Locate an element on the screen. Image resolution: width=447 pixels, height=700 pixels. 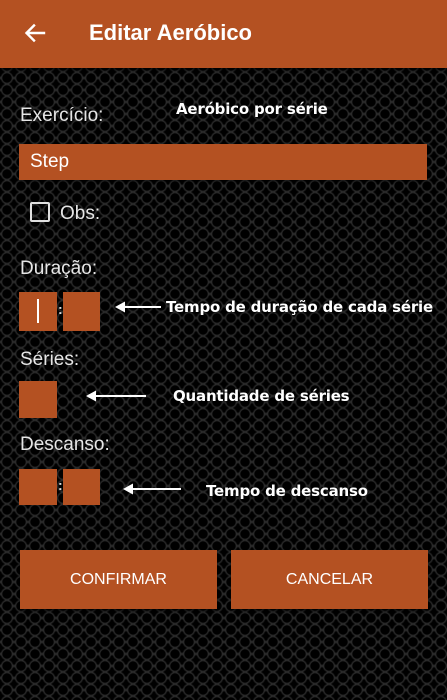
cancel-button: CANCELAR is located at coordinates (329, 579).